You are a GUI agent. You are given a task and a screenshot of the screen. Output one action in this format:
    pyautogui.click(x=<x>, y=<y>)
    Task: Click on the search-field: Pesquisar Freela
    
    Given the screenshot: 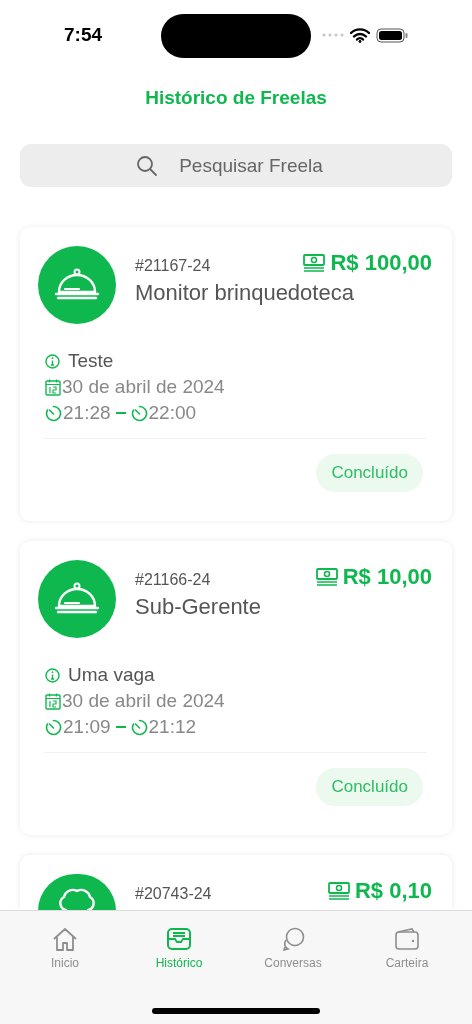 What is the action you would take?
    pyautogui.click(x=236, y=165)
    